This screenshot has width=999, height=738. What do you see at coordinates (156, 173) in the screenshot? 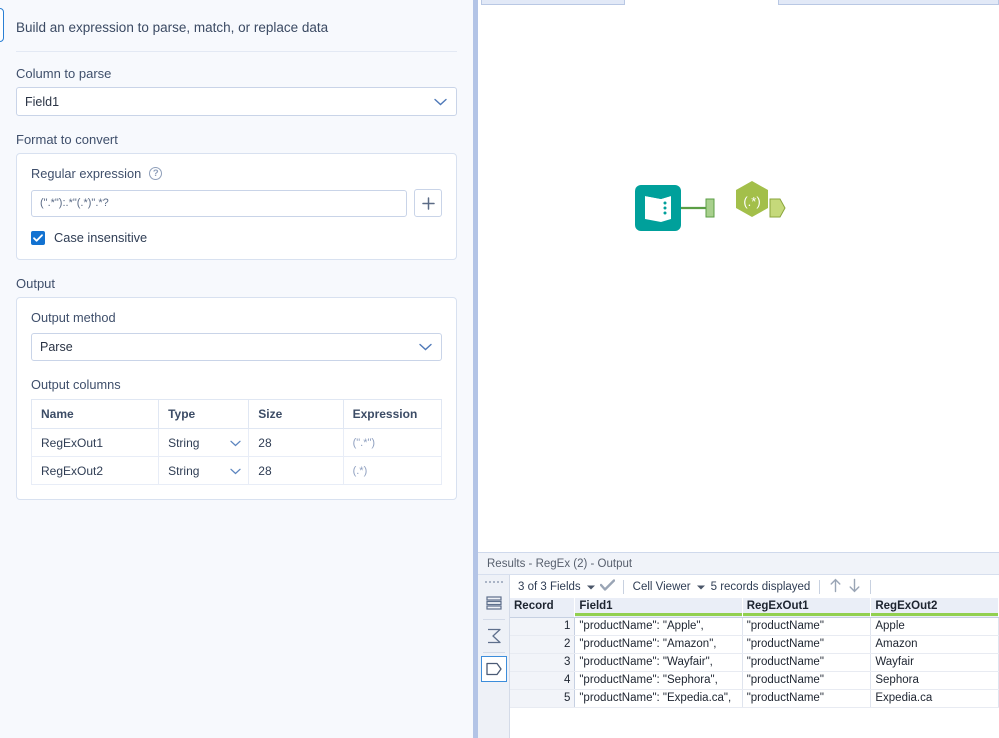
I see `help-circle-icon: ?` at bounding box center [156, 173].